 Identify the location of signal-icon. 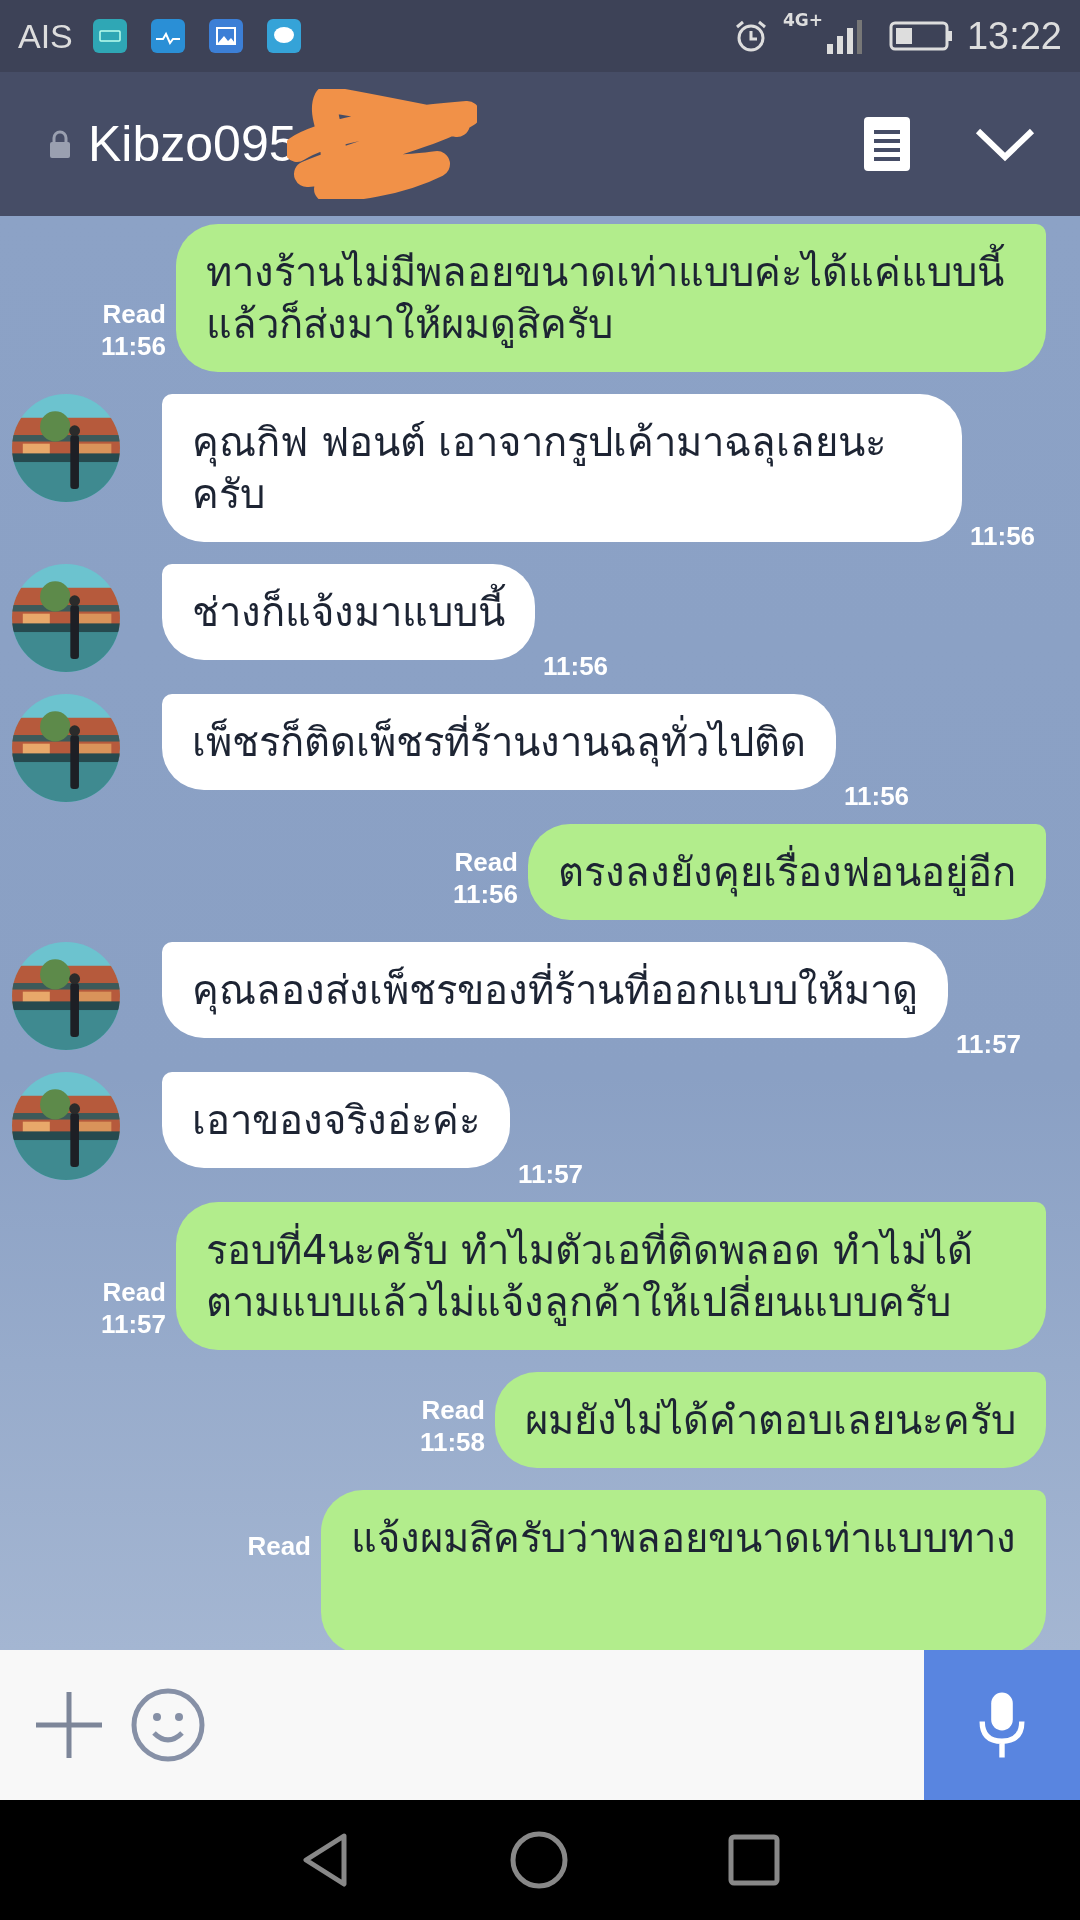
(844, 36).